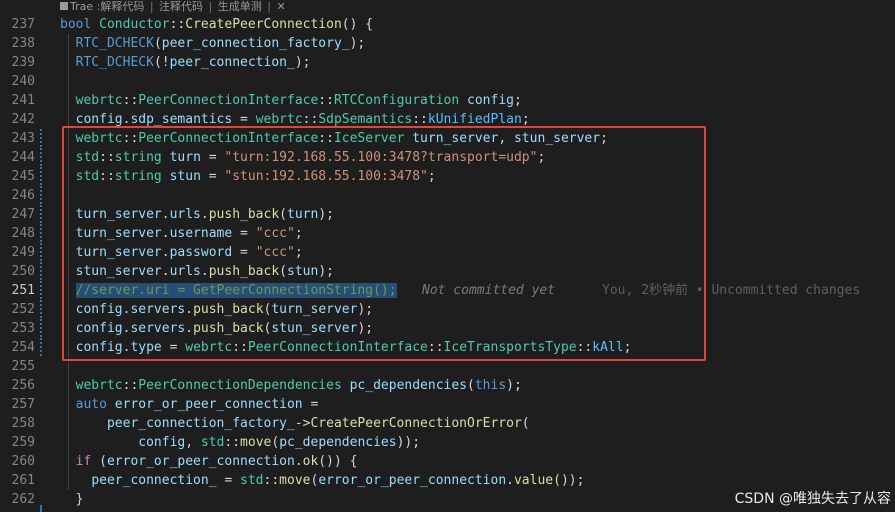 The width and height of the screenshot is (895, 512). I want to click on code-line: 260 if (error_or_peer_connection.ok()) {, so click(447, 461).